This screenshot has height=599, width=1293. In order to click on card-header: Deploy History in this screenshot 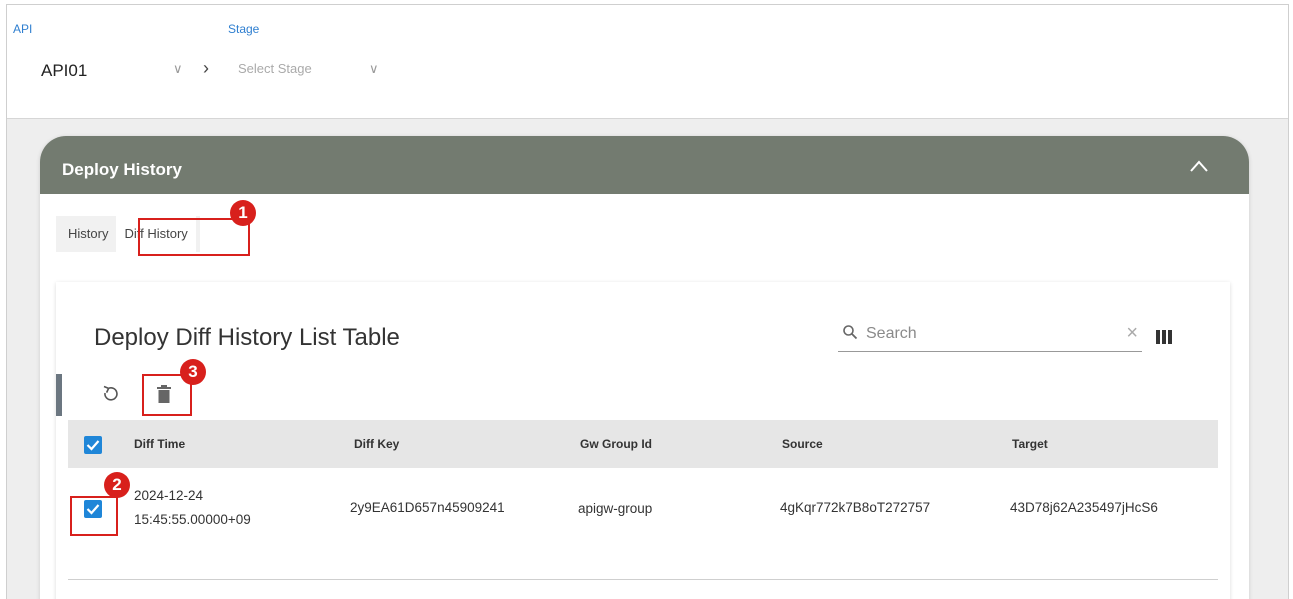, I will do `click(644, 165)`.